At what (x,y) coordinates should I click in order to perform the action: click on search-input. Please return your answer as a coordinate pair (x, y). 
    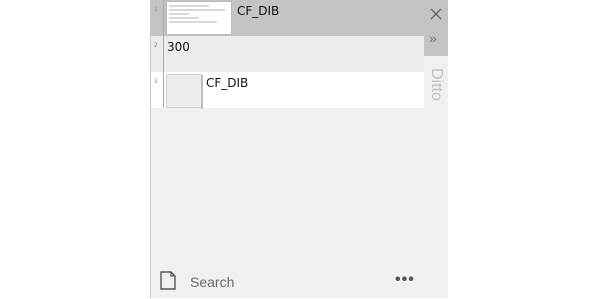
    Looking at the image, I should click on (280, 282).